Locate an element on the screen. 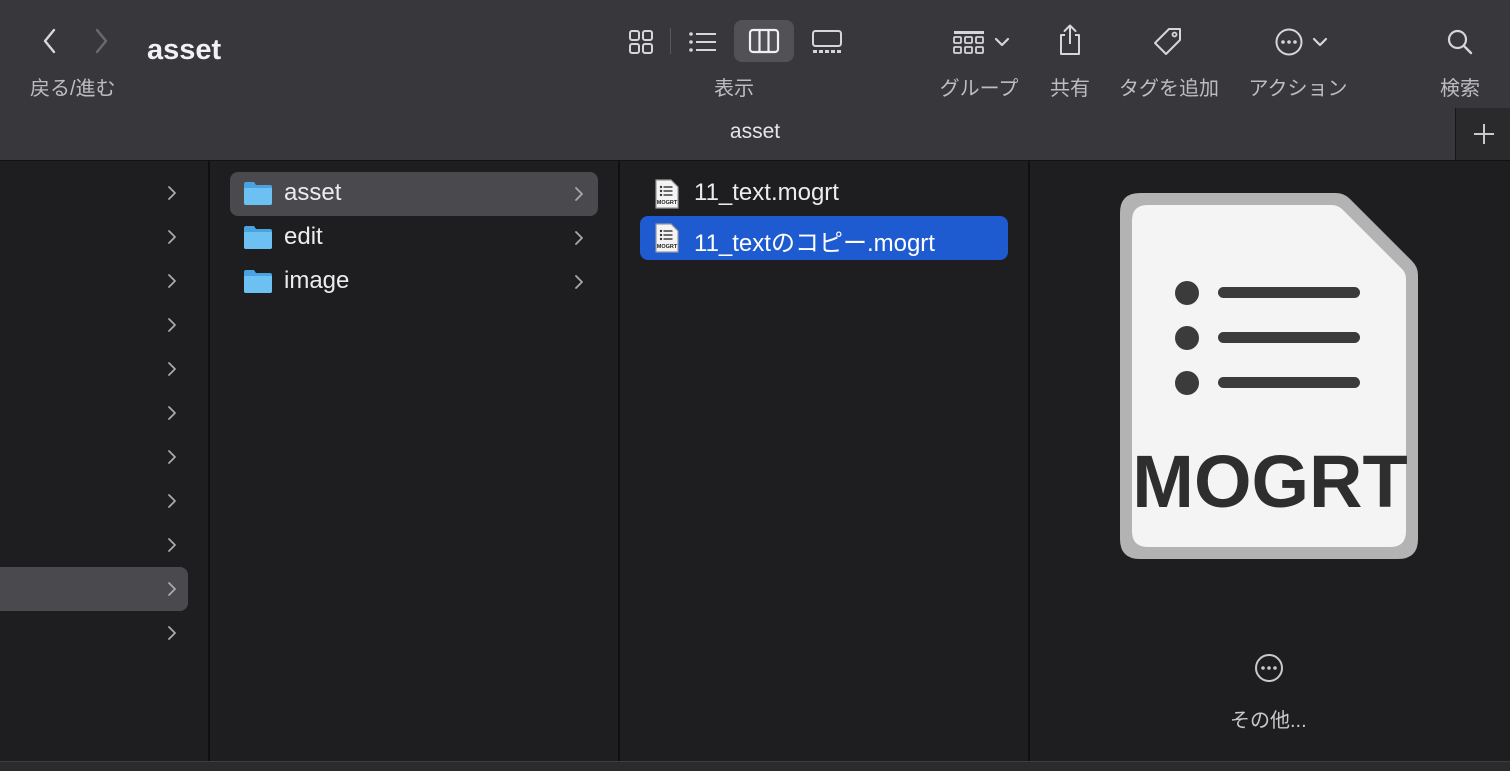 This screenshot has width=1510, height=771. chevron-left-icon is located at coordinates (49, 41).